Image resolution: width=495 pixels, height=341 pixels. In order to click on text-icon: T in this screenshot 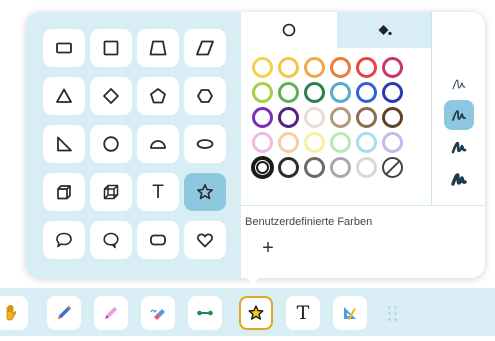, I will do `click(303, 312)`.